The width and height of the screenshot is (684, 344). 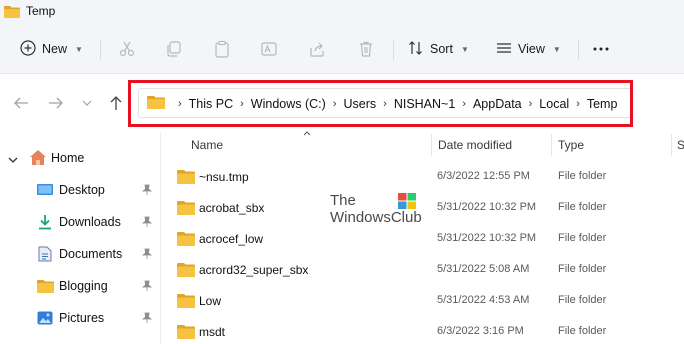 I want to click on view-icon, so click(x=504, y=49).